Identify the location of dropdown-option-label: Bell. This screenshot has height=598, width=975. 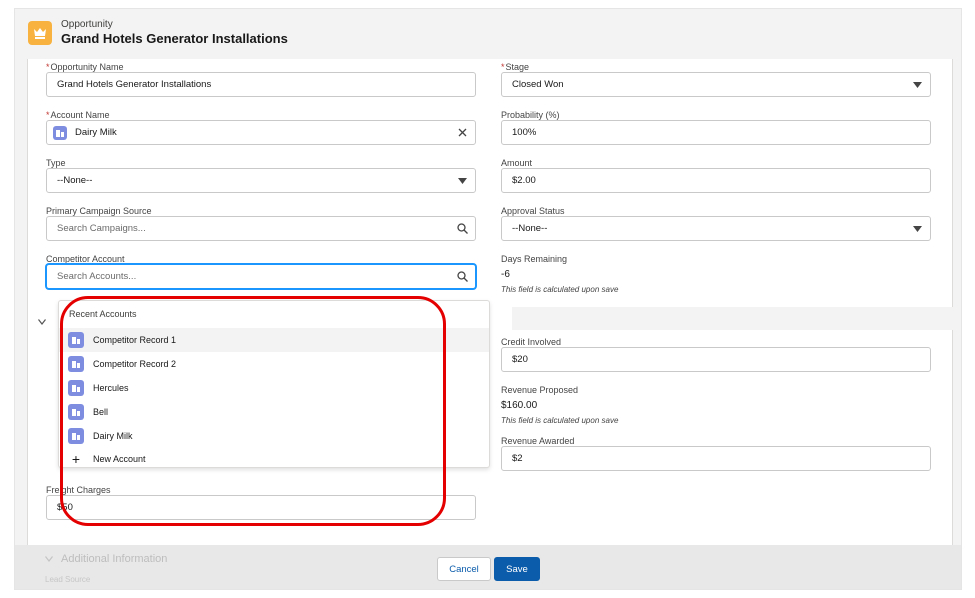
(101, 412).